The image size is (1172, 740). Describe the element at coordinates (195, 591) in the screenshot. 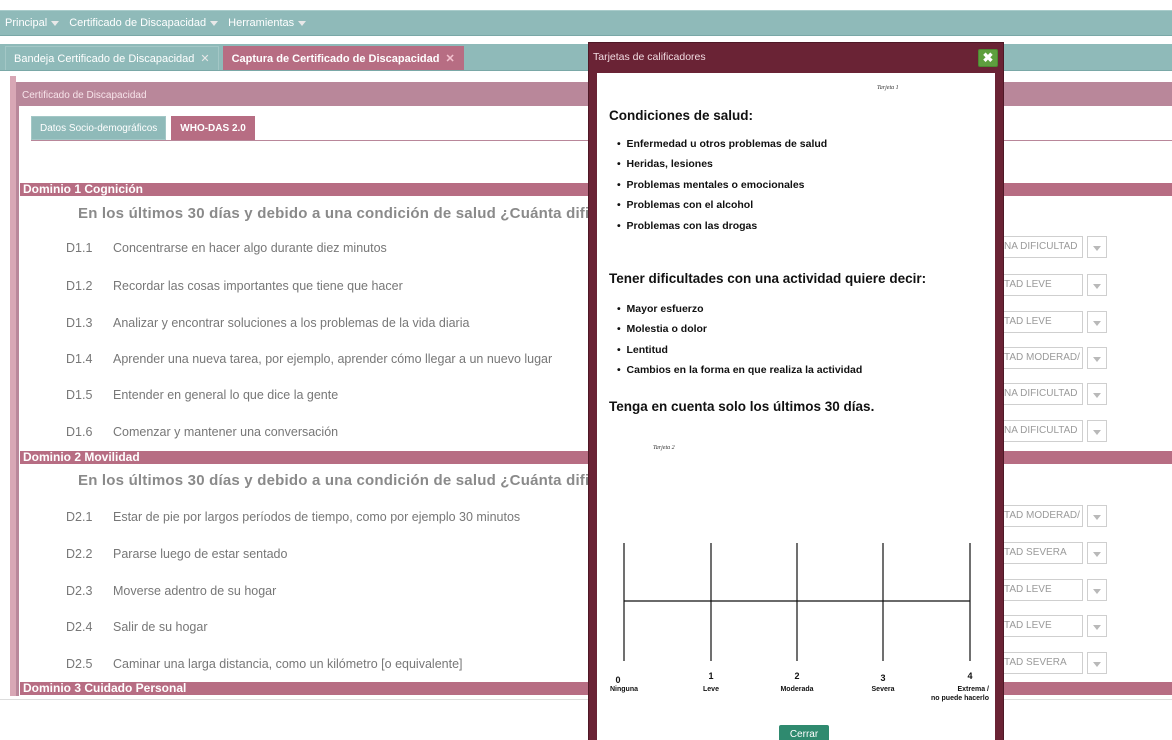

I see `item-text: Moverse adentro de su hogar` at that location.